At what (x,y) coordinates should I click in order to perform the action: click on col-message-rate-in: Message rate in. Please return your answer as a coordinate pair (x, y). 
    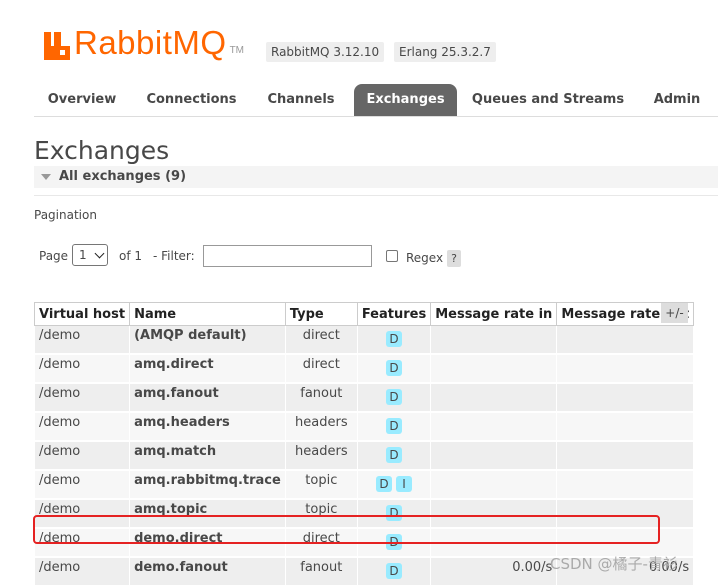
    Looking at the image, I should click on (494, 314).